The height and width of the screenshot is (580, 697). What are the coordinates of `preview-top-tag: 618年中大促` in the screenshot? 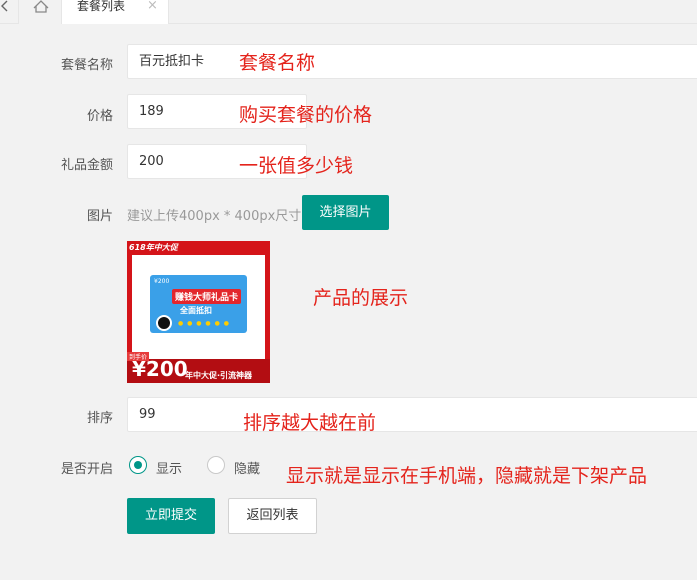 It's located at (153, 247).